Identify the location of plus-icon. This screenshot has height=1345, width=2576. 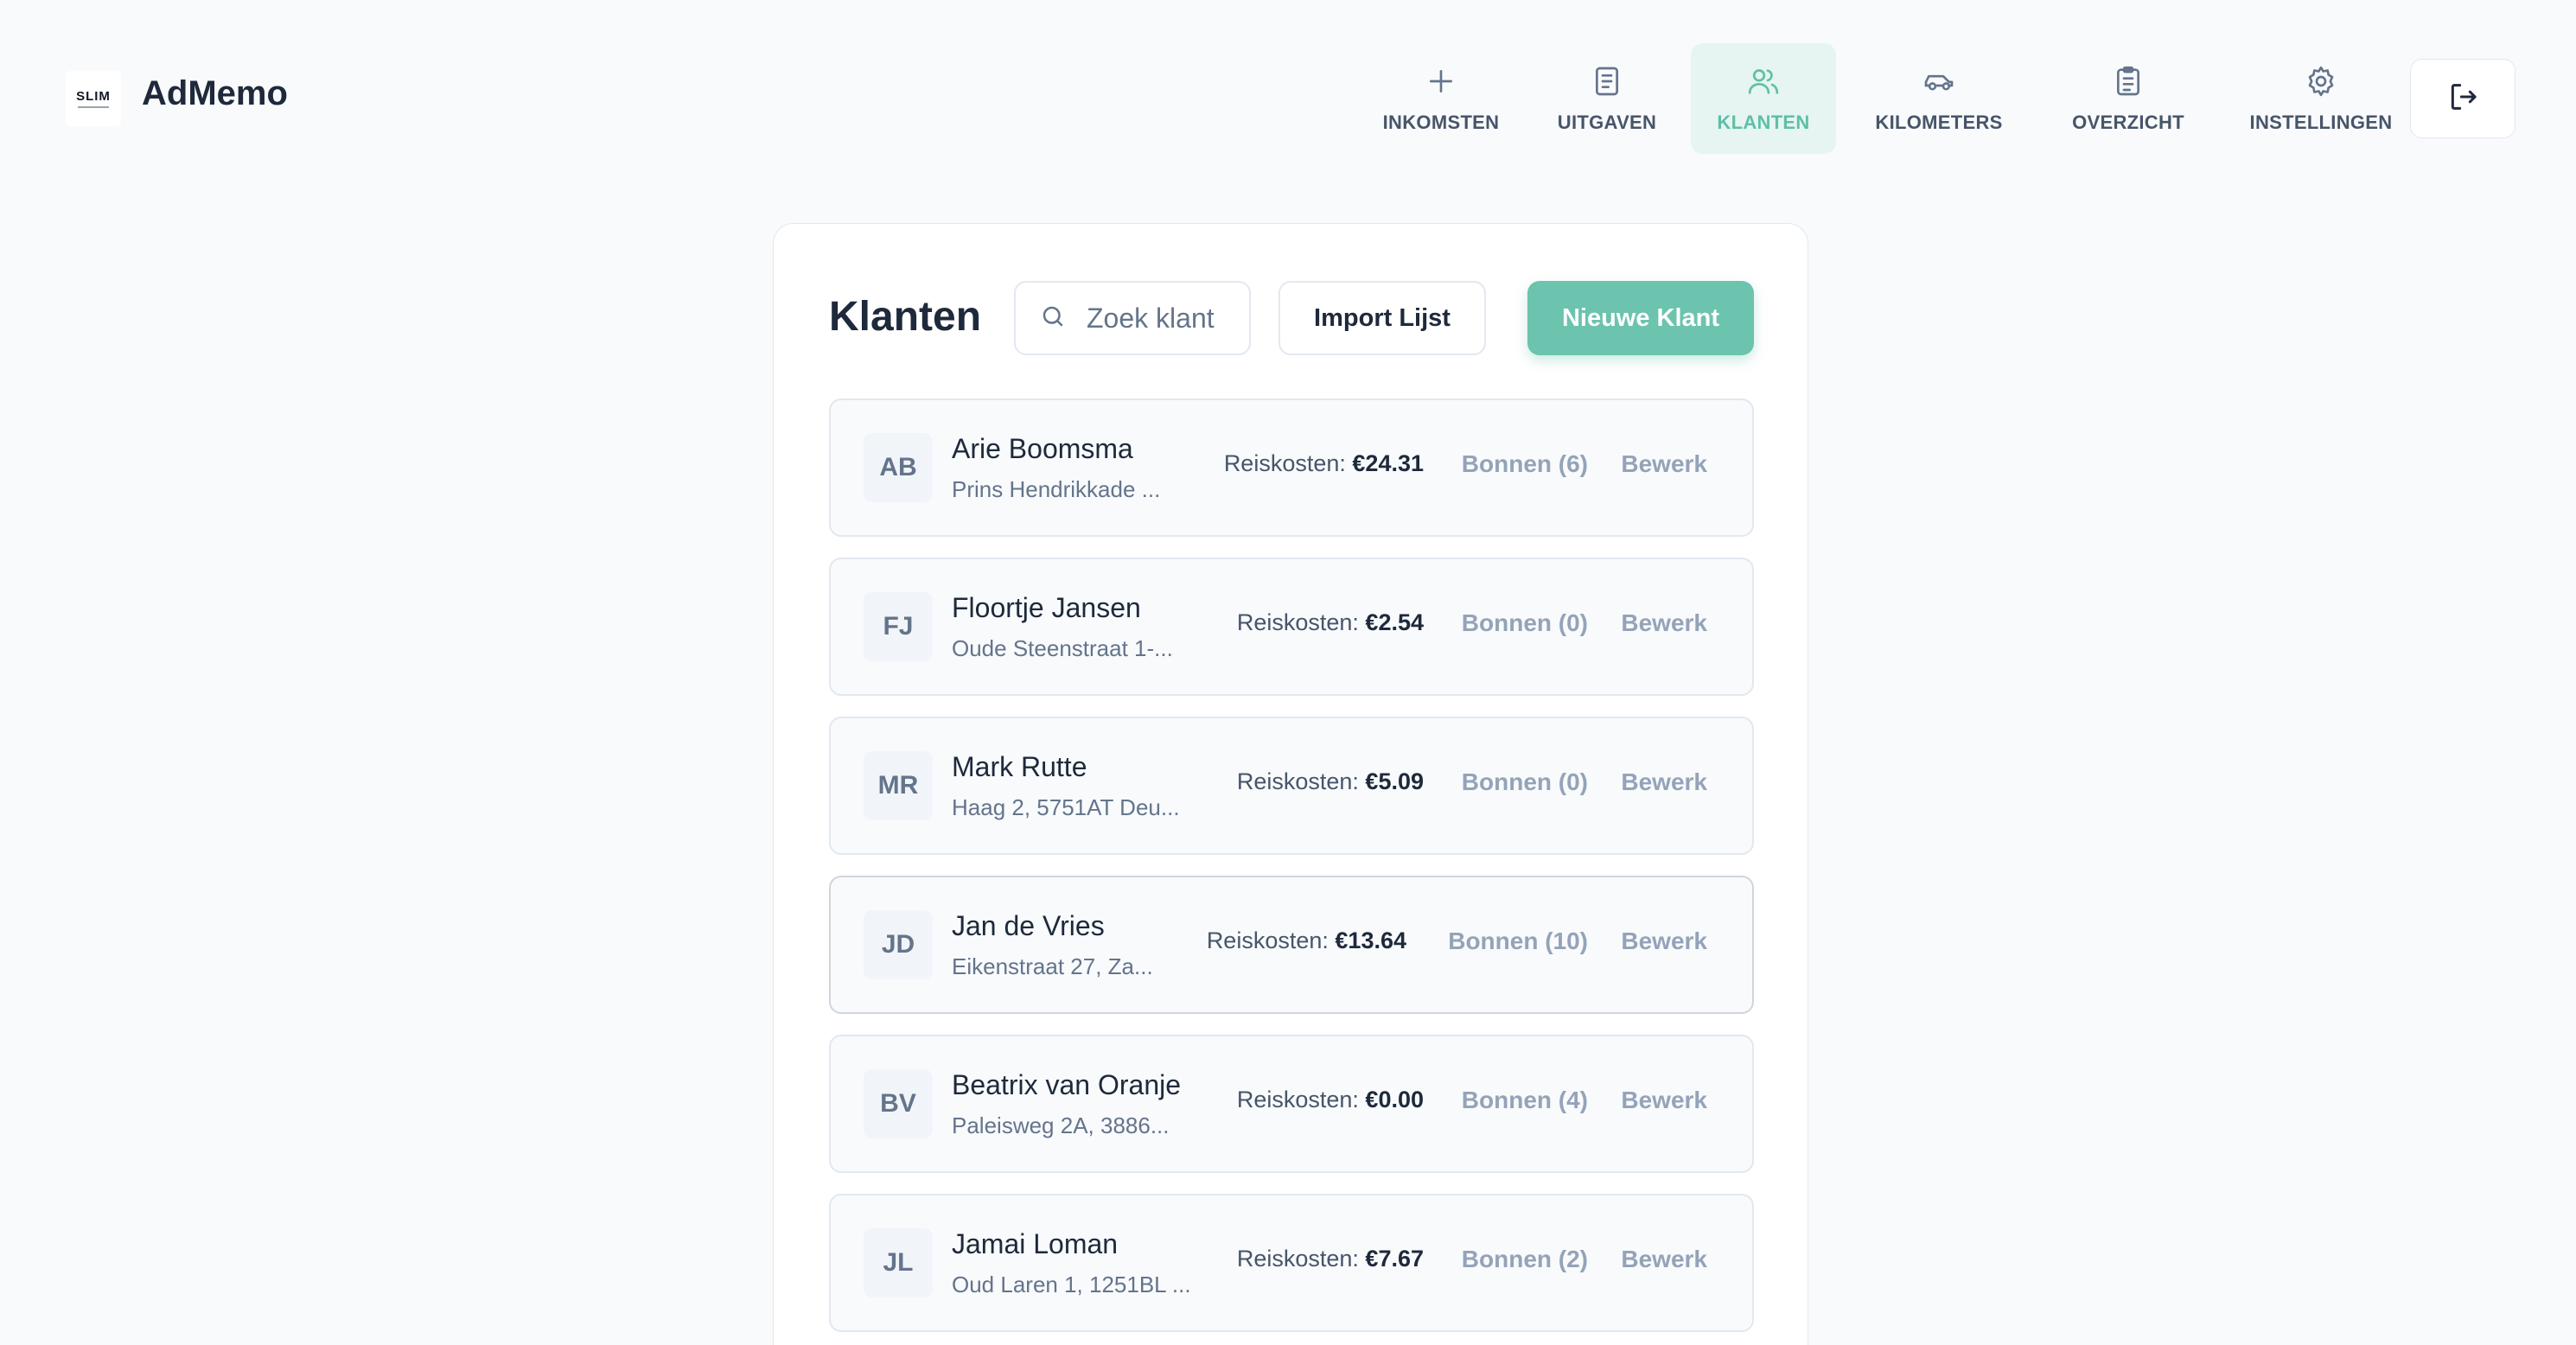
(1441, 88).